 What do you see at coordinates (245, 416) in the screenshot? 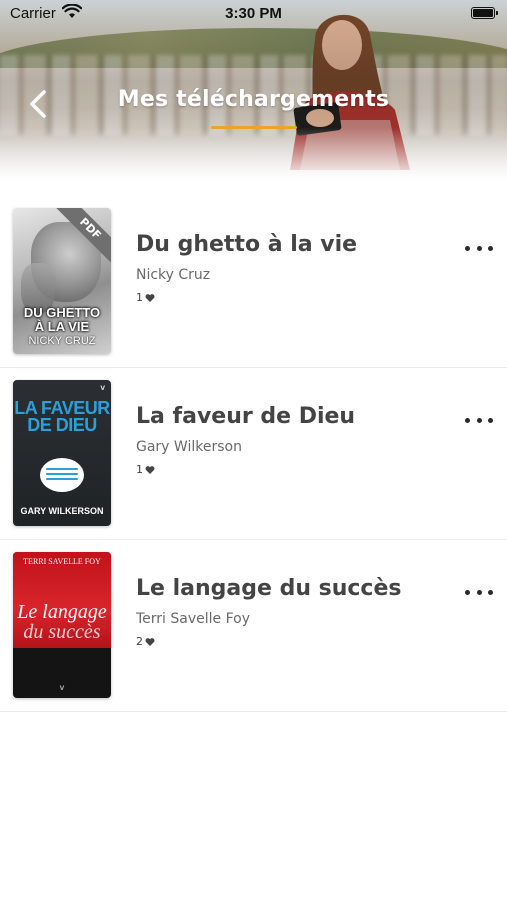
I see `book-title: La faveur de Dieu` at bounding box center [245, 416].